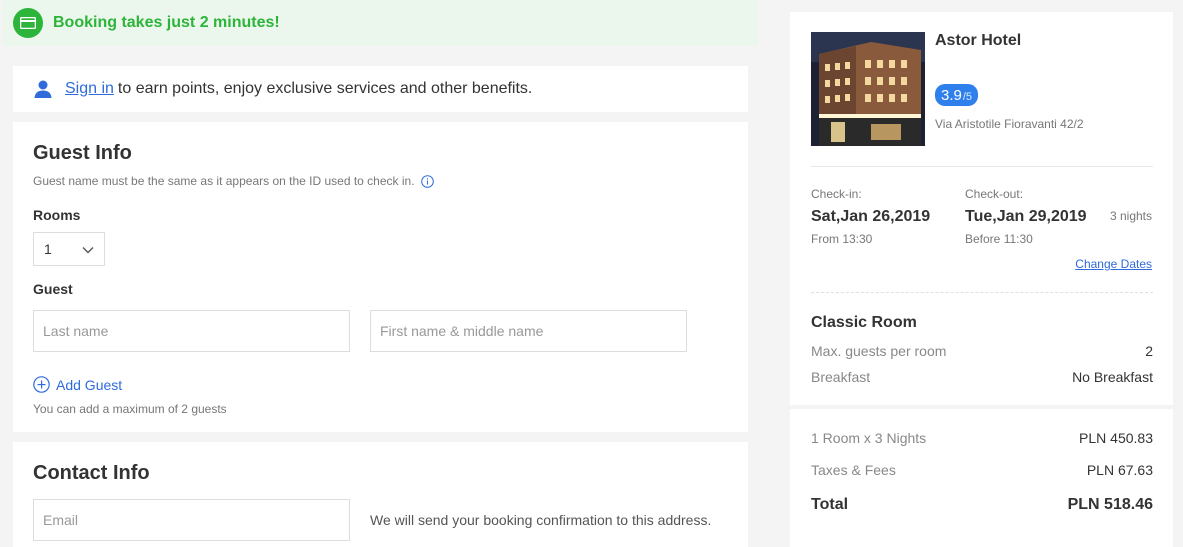  I want to click on nights-count: 3 nights, so click(1130, 216).